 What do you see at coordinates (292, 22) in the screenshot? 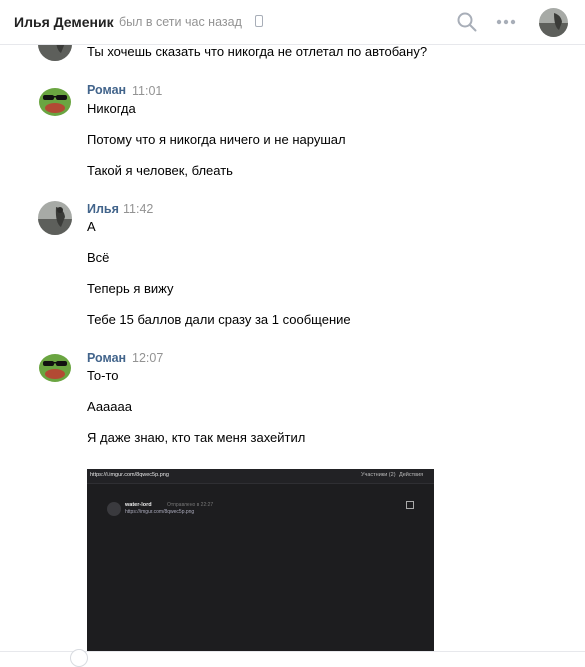
I see `chat-header: Илья Деменик был в сети час назад` at bounding box center [292, 22].